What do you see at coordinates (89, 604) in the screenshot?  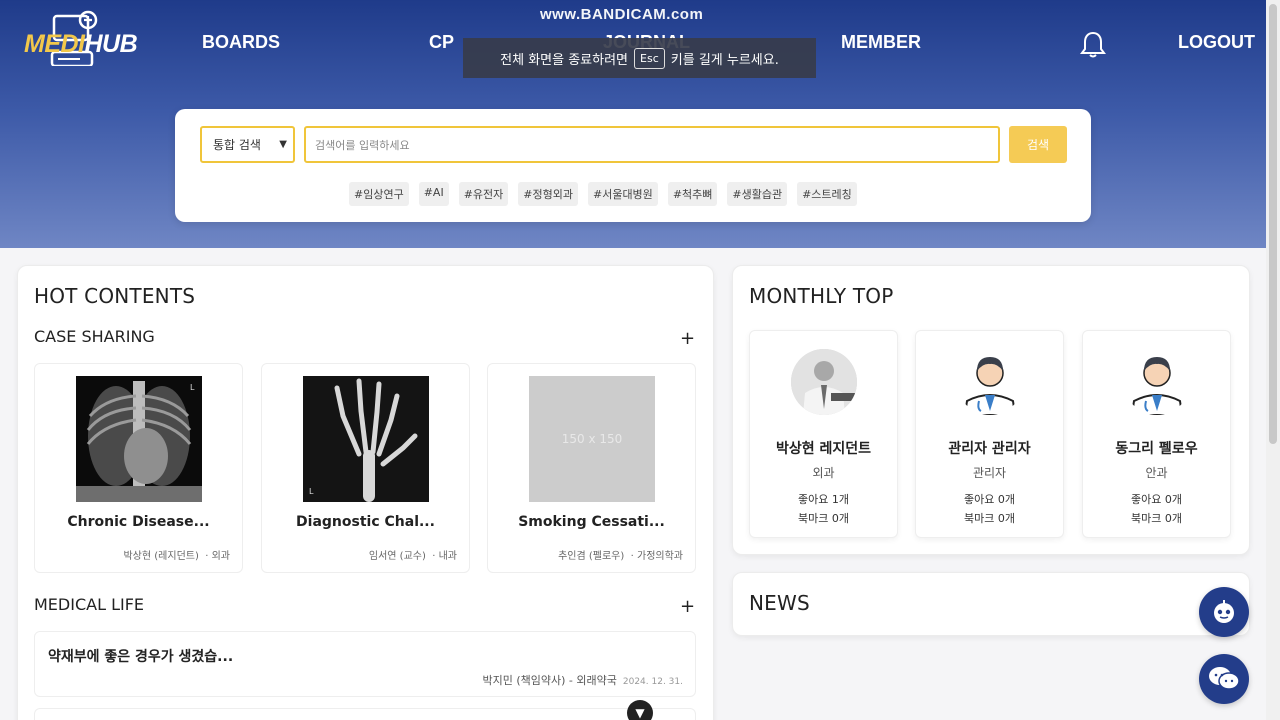 I see `medical-life-title: MEDICAL LIFE` at bounding box center [89, 604].